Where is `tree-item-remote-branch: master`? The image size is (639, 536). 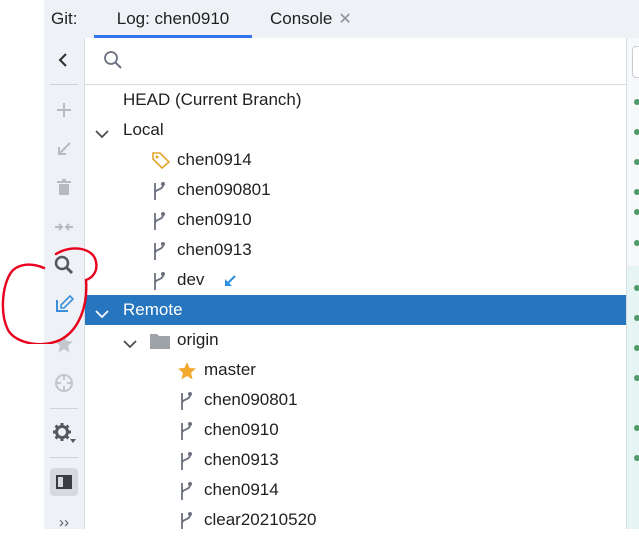
tree-item-remote-branch: master is located at coordinates (355, 370).